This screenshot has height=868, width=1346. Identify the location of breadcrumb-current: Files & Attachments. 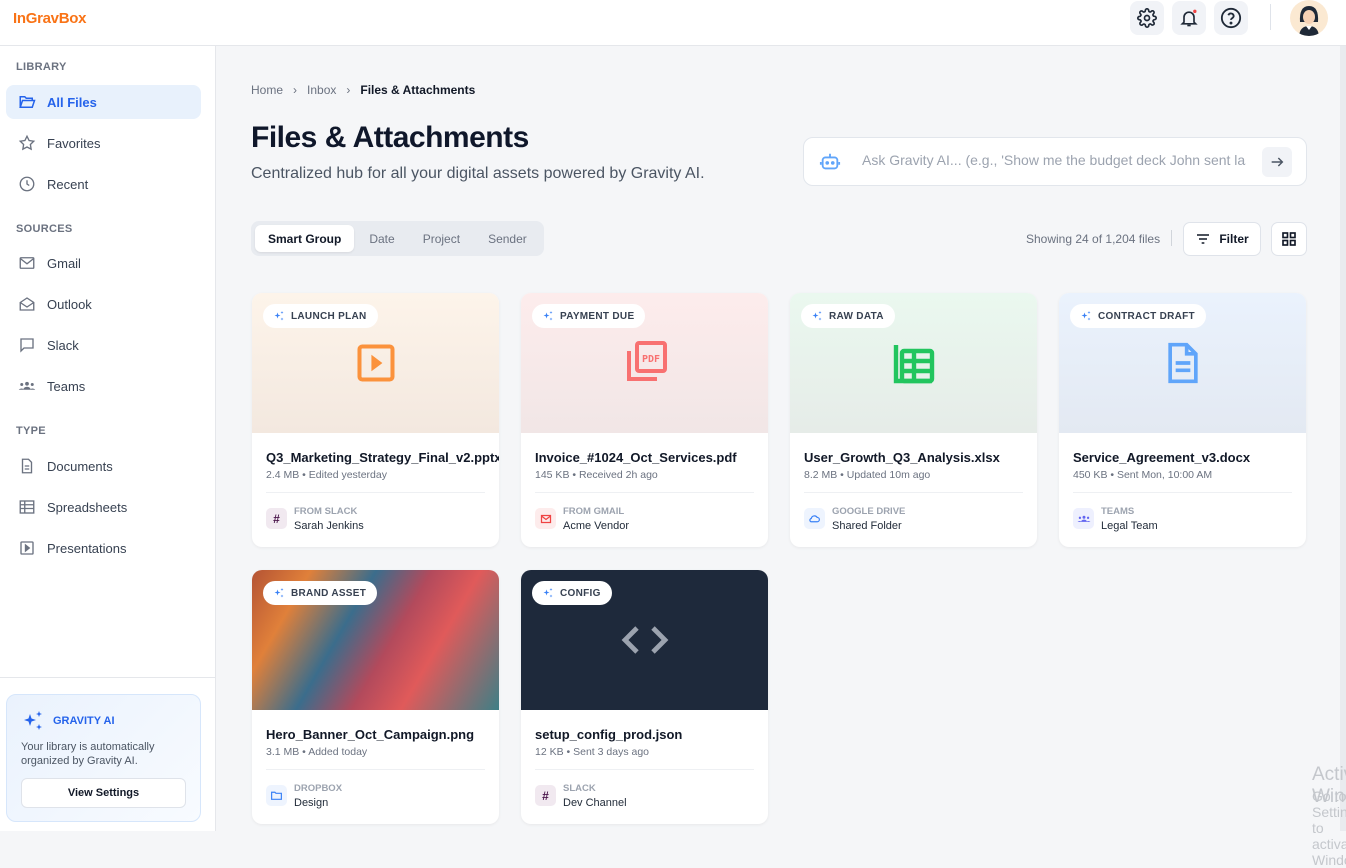
(418, 90).